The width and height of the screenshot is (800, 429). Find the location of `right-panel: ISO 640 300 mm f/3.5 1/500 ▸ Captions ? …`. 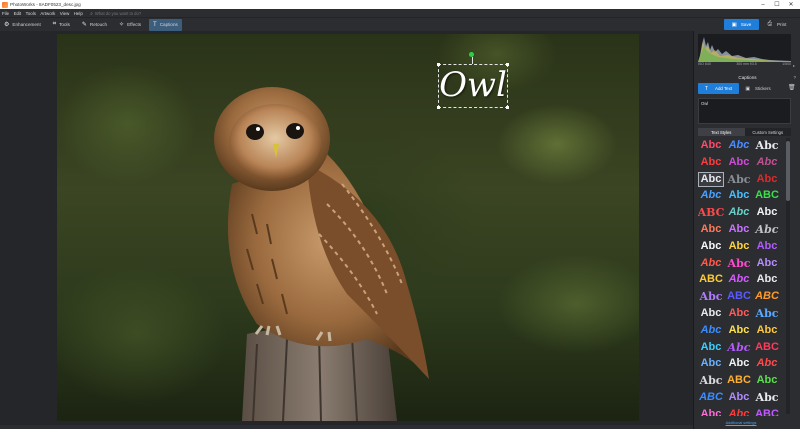

right-panel: ISO 640 300 mm f/3.5 1/500 ▸ Captions ? … is located at coordinates (746, 230).